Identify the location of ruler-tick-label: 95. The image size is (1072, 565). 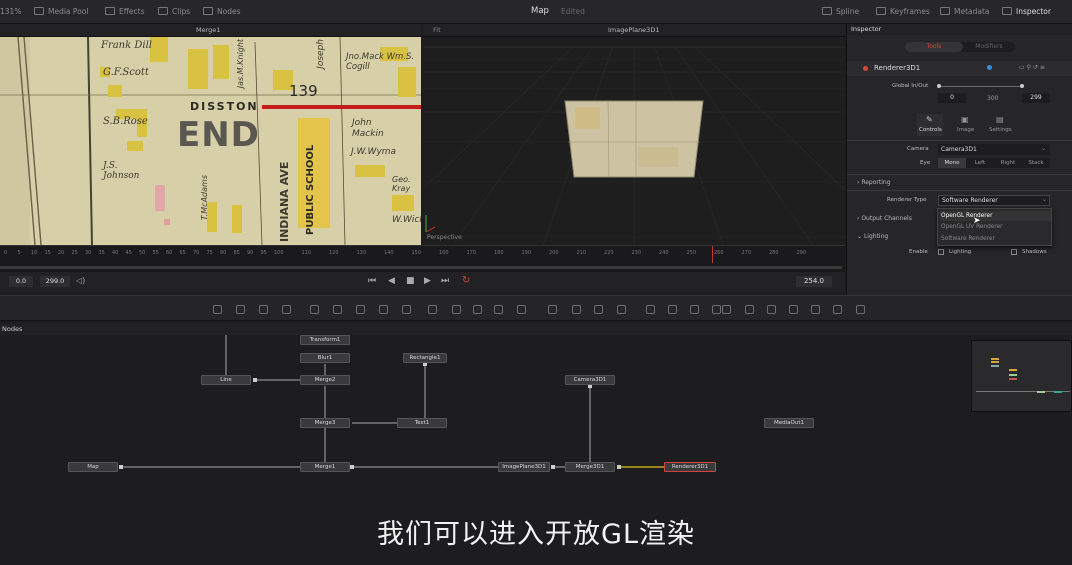
(263, 253).